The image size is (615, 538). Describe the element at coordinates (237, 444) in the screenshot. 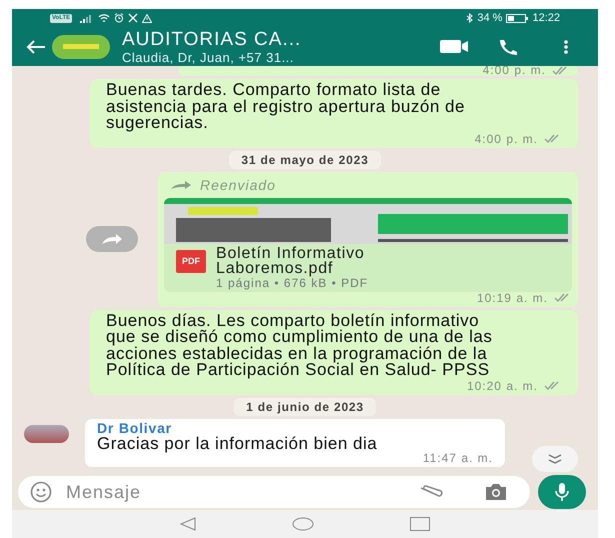

I see `message-text: Gracias por la información bien dia` at that location.